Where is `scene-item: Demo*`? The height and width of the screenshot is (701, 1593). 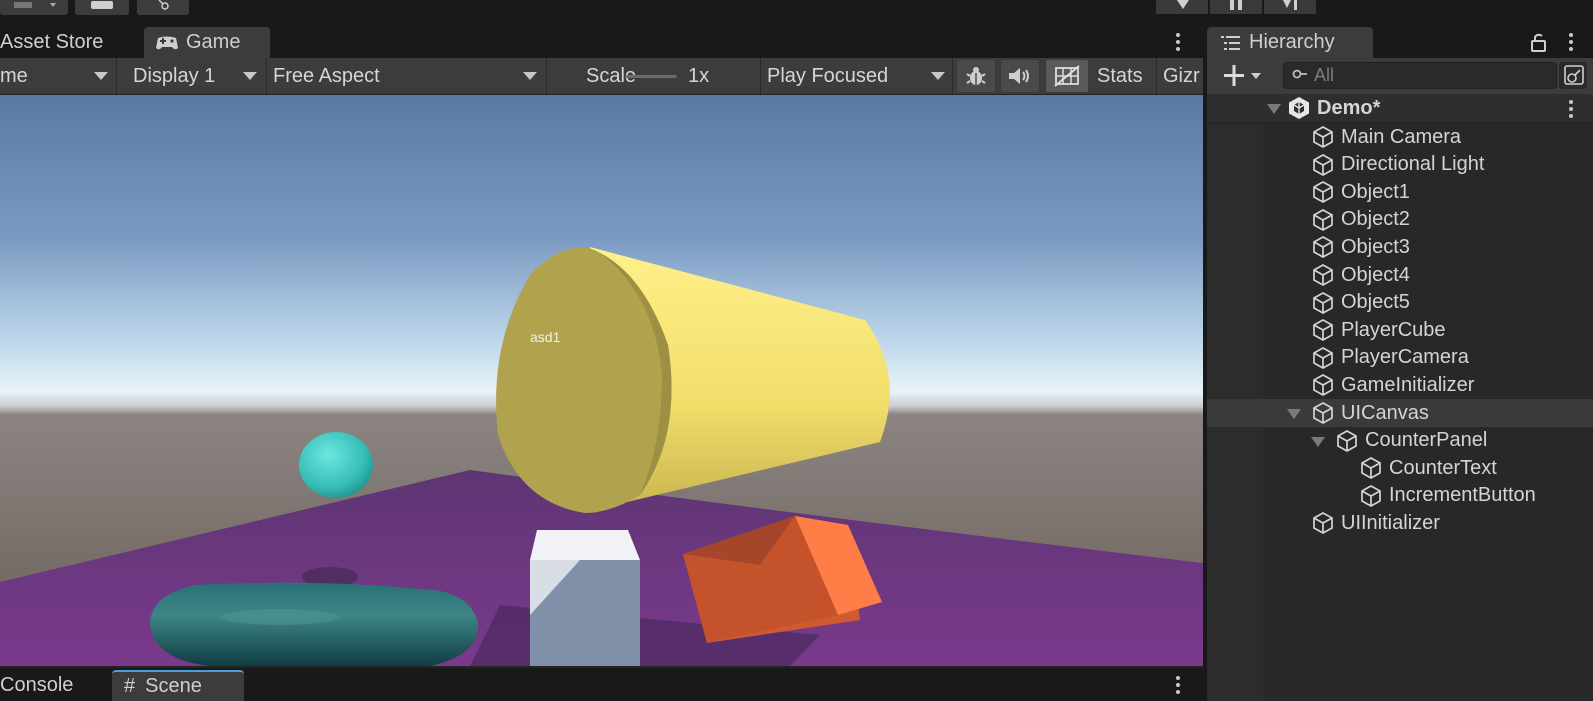
scene-item: Demo* is located at coordinates (1333, 108).